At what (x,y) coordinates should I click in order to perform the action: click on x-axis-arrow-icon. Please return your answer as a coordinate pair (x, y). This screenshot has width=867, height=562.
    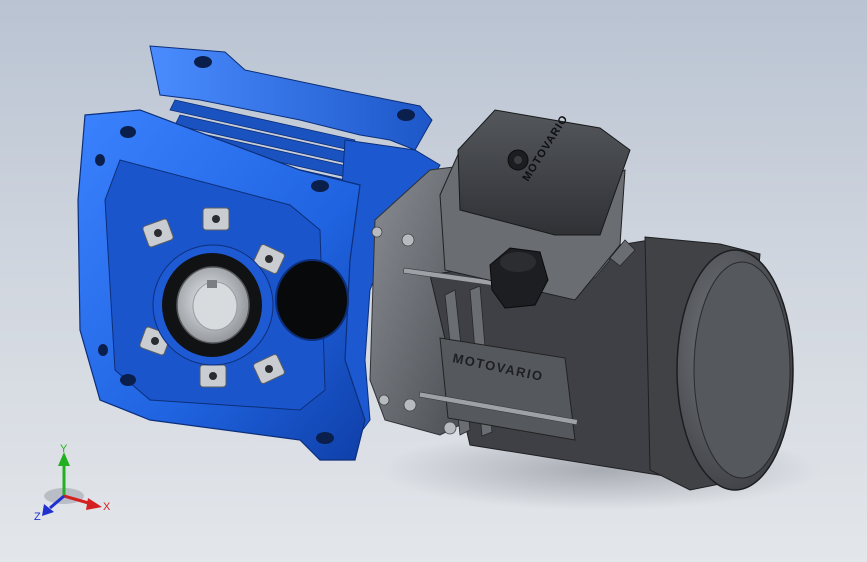
    Looking at the image, I should click on (94, 504).